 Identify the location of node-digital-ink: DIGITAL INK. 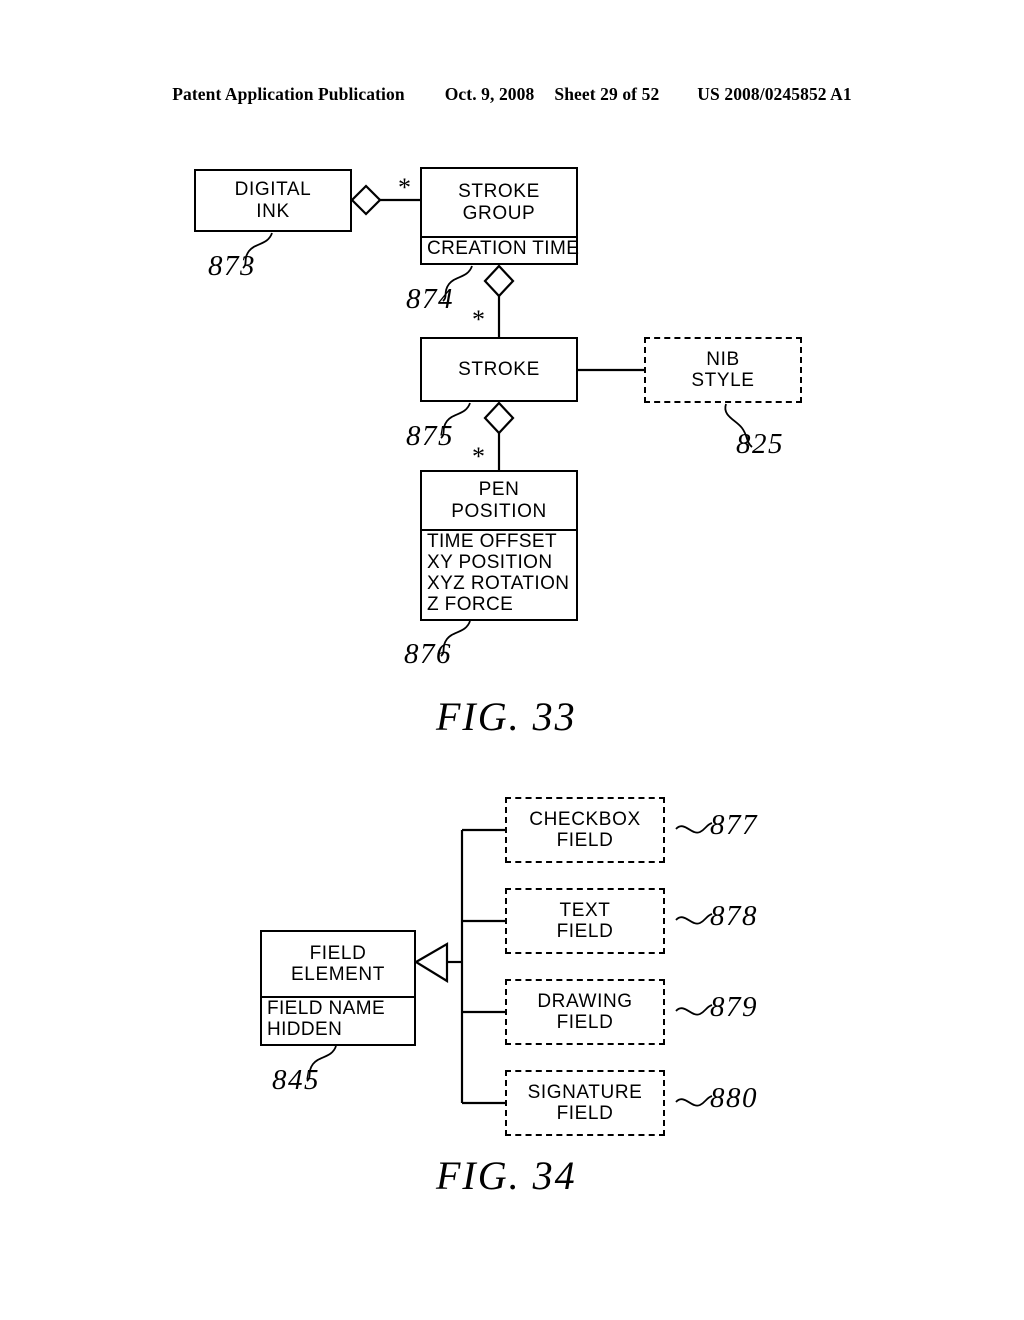
(273, 200).